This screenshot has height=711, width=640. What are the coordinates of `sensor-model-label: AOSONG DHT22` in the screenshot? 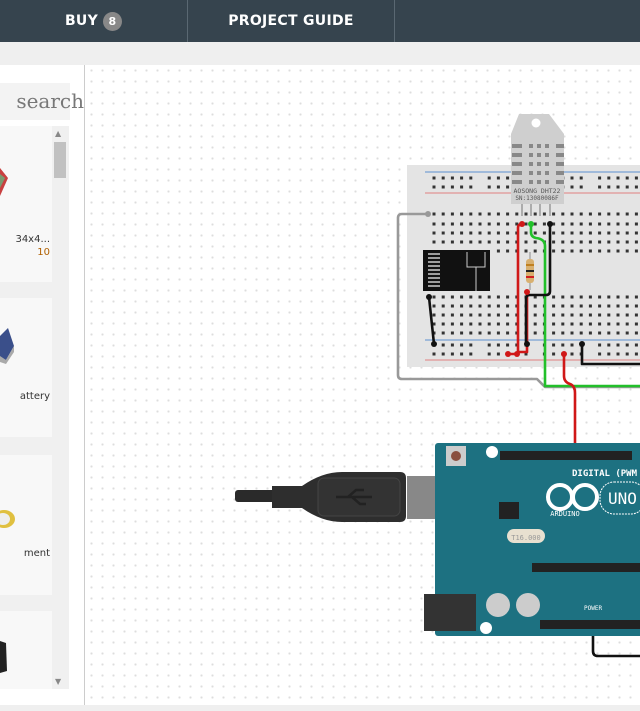 It's located at (537, 191).